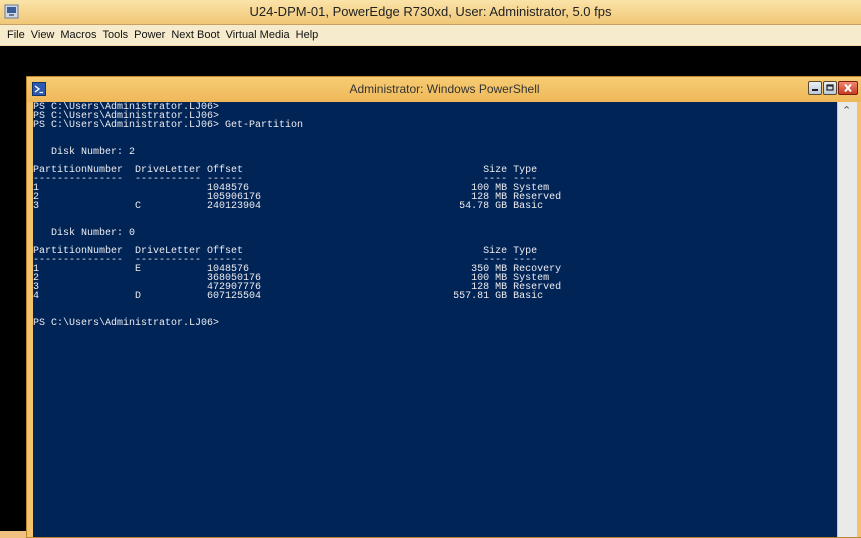 Image resolution: width=861 pixels, height=538 pixels. I want to click on console-line: 4 D 607125504 557.81 GB Basic, so click(288, 296).